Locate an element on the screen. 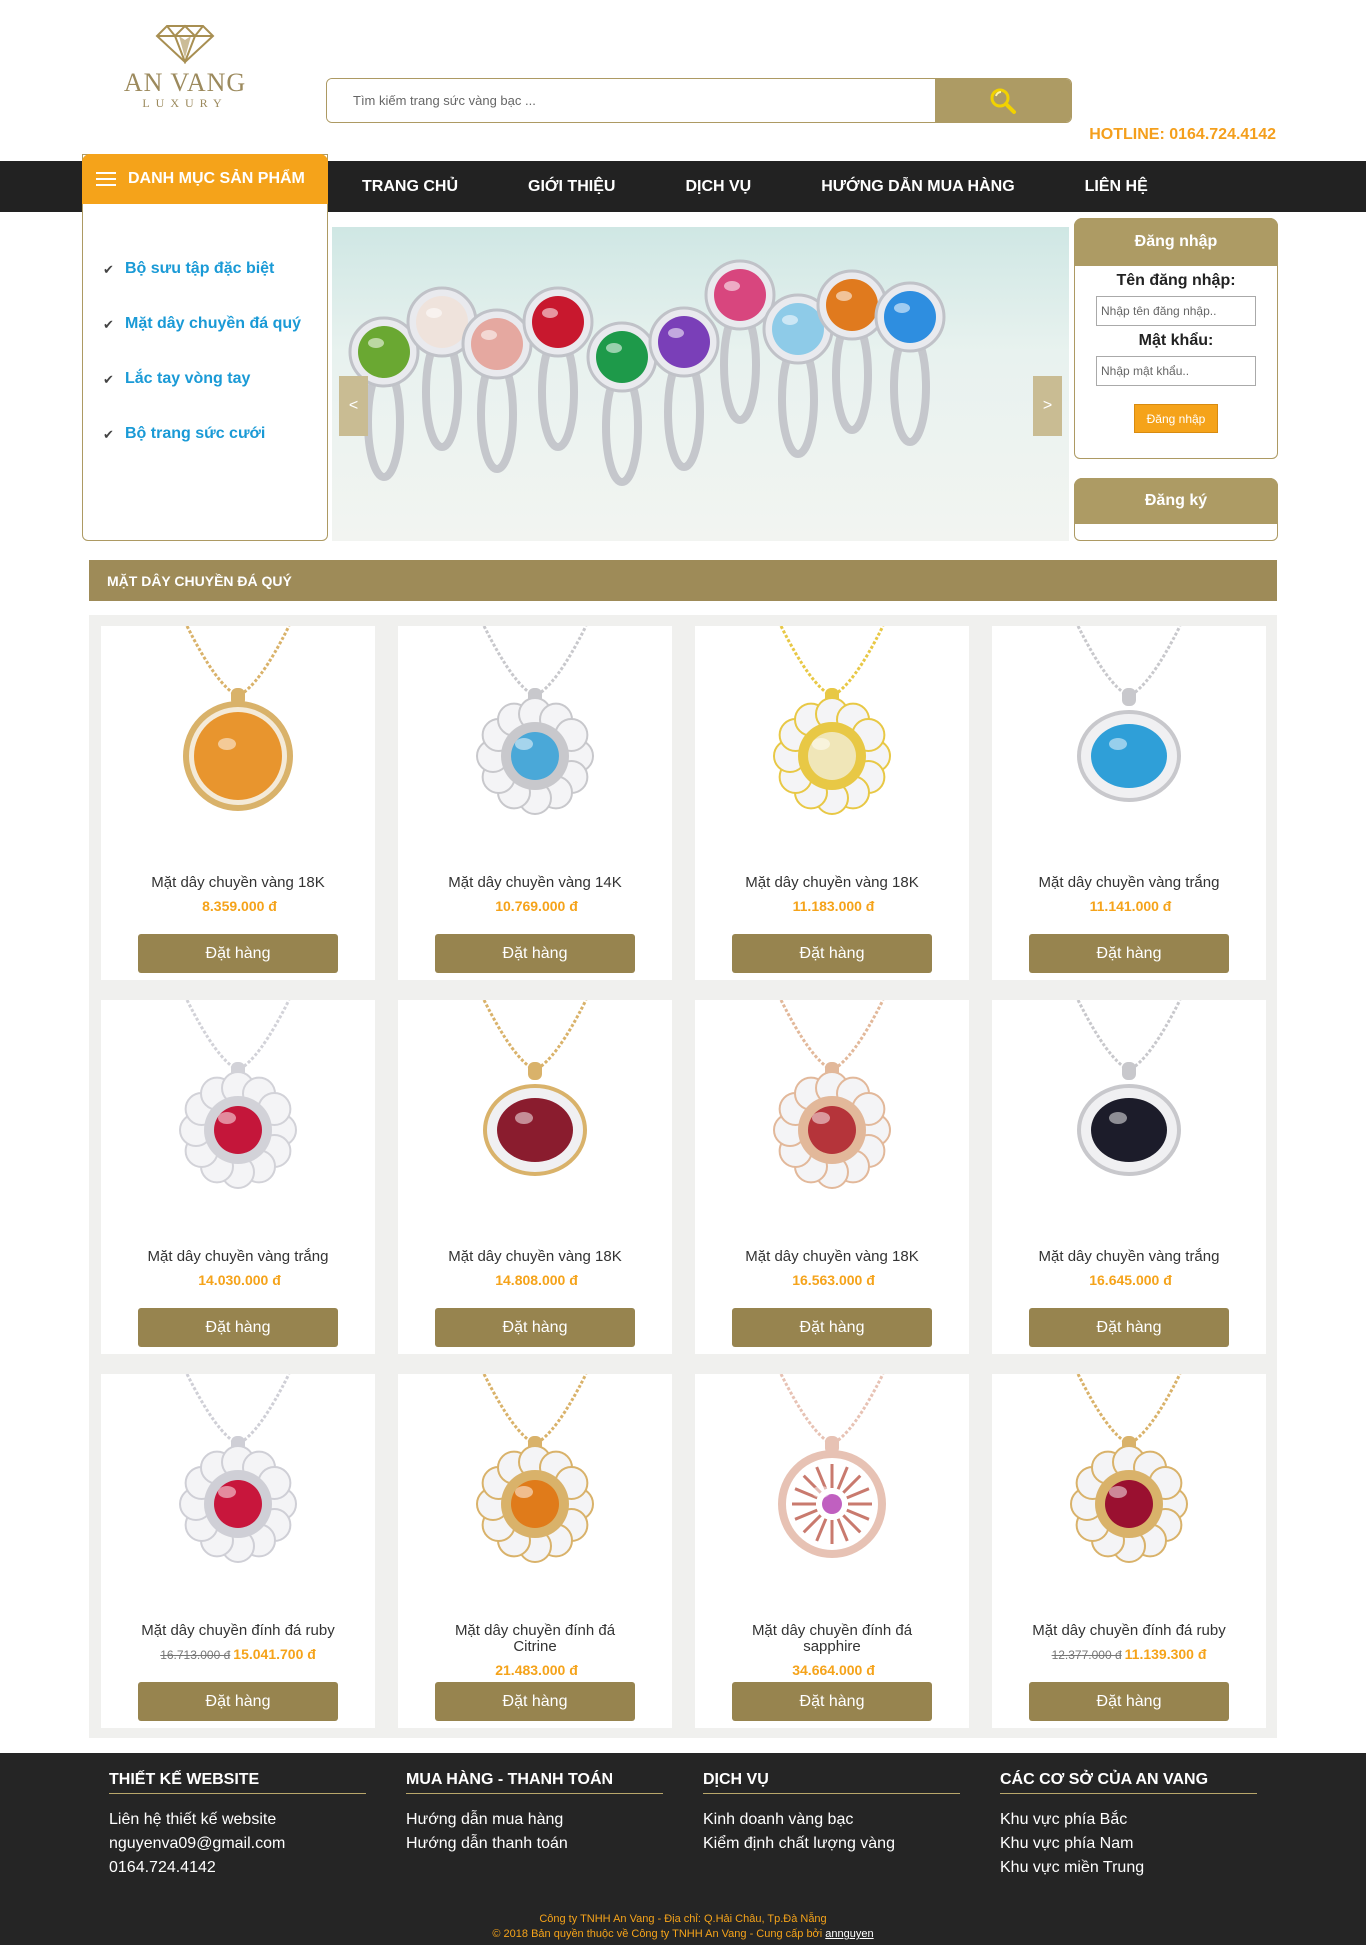  product-price-value: 21.483.000 đ is located at coordinates (536, 1670).